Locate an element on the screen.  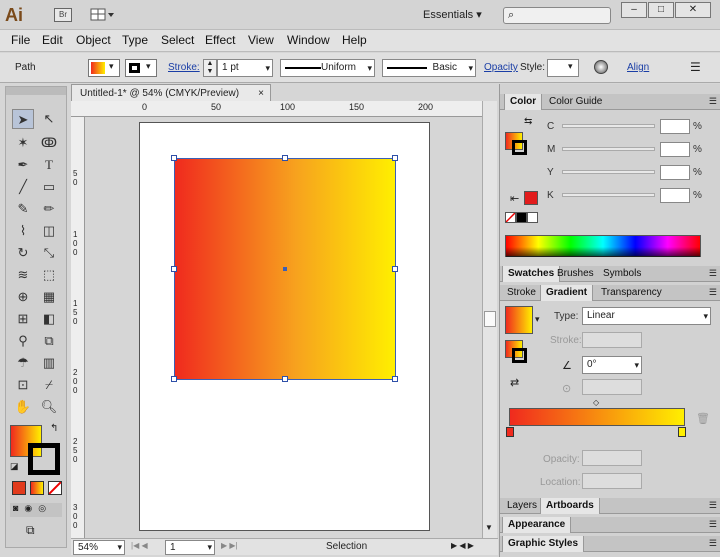
tab-appearance: Appearance is located at coordinates (537, 525).